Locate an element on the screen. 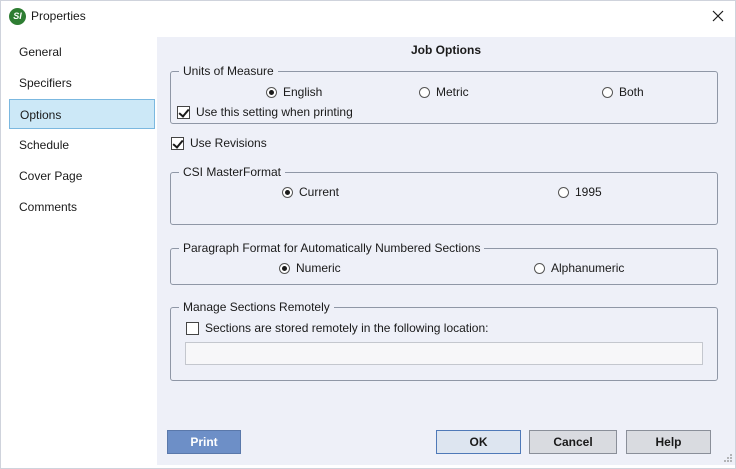  units-both-radio: Both is located at coordinates (623, 92).